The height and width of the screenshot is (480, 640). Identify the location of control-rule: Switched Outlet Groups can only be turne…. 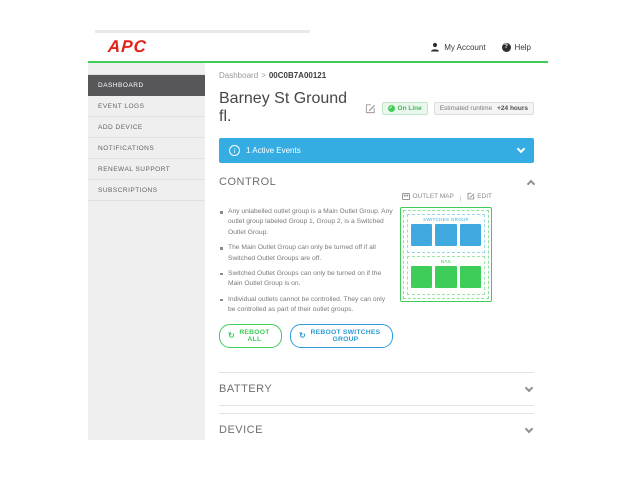
(306, 279).